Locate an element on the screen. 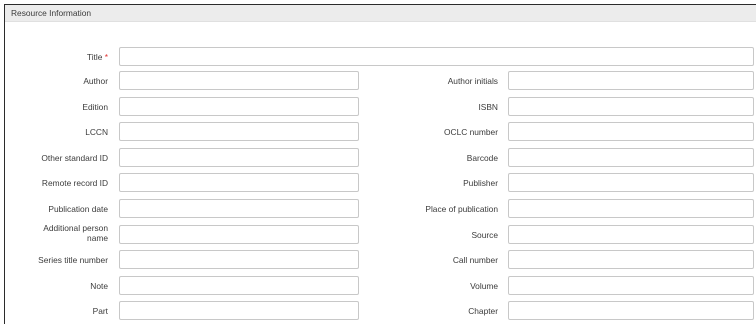 This screenshot has height=324, width=756. additional-person-name-label: Additional person name is located at coordinates (54, 233).